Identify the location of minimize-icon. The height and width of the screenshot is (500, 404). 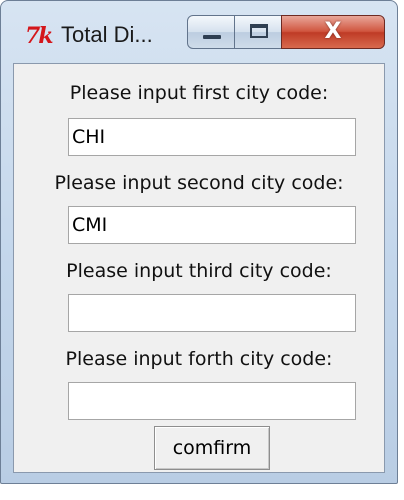
(212, 37).